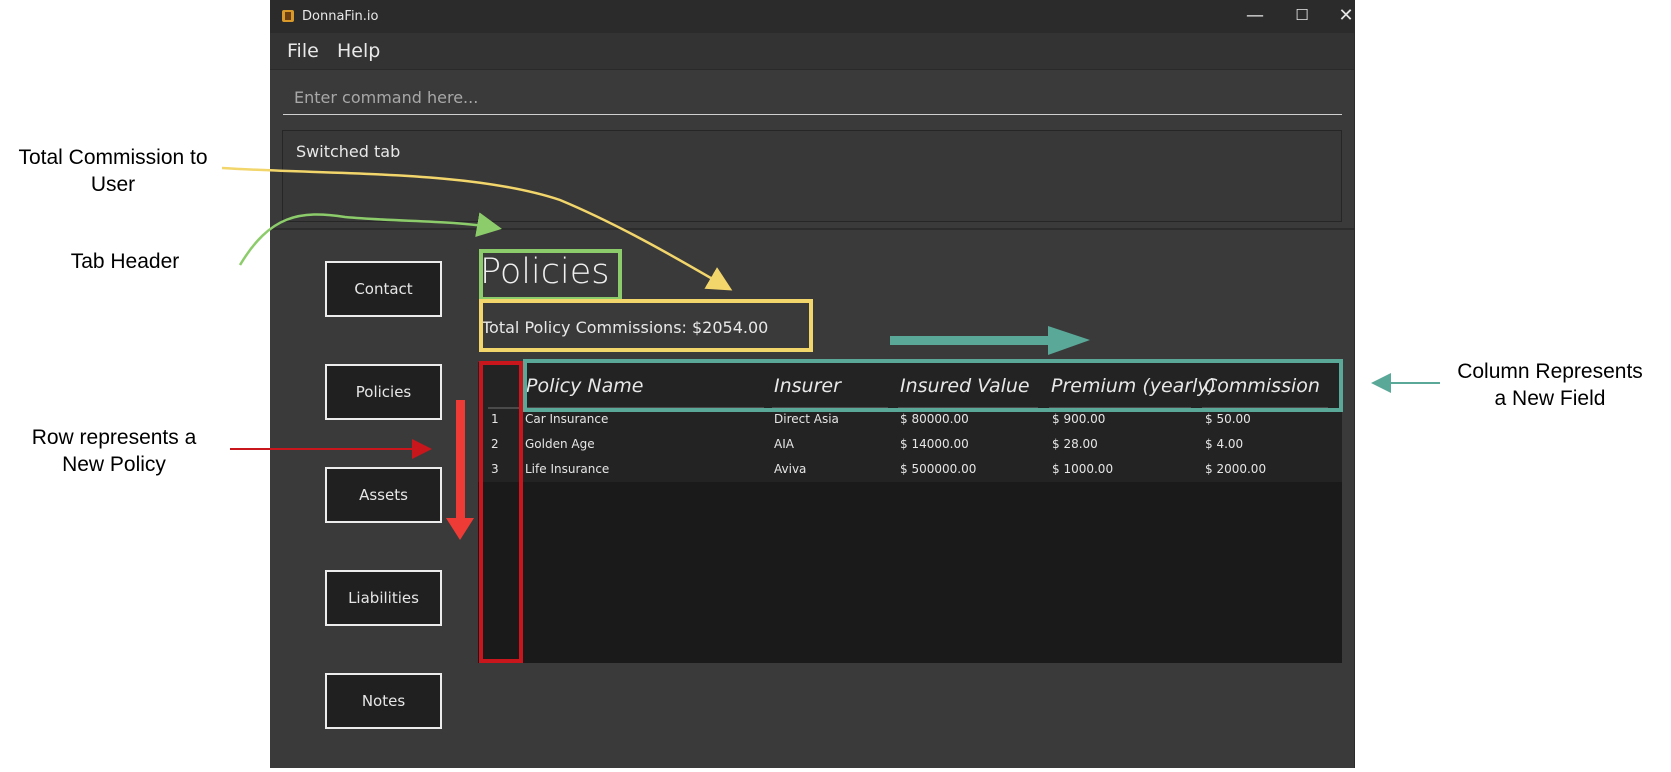 The width and height of the screenshot is (1671, 772). Describe the element at coordinates (1346, 16) in the screenshot. I see `close-button: ✕` at that location.